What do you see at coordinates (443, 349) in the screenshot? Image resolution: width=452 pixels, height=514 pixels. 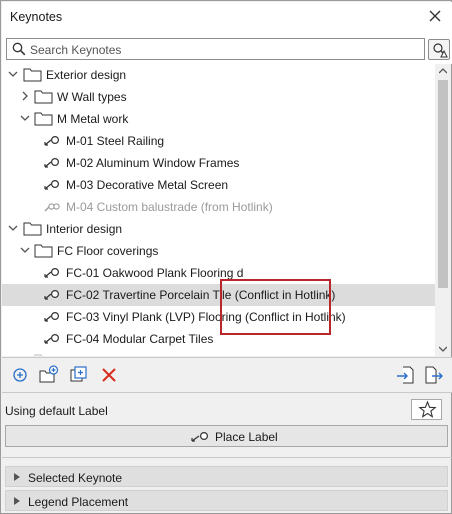 I see `scroll-down-icon` at bounding box center [443, 349].